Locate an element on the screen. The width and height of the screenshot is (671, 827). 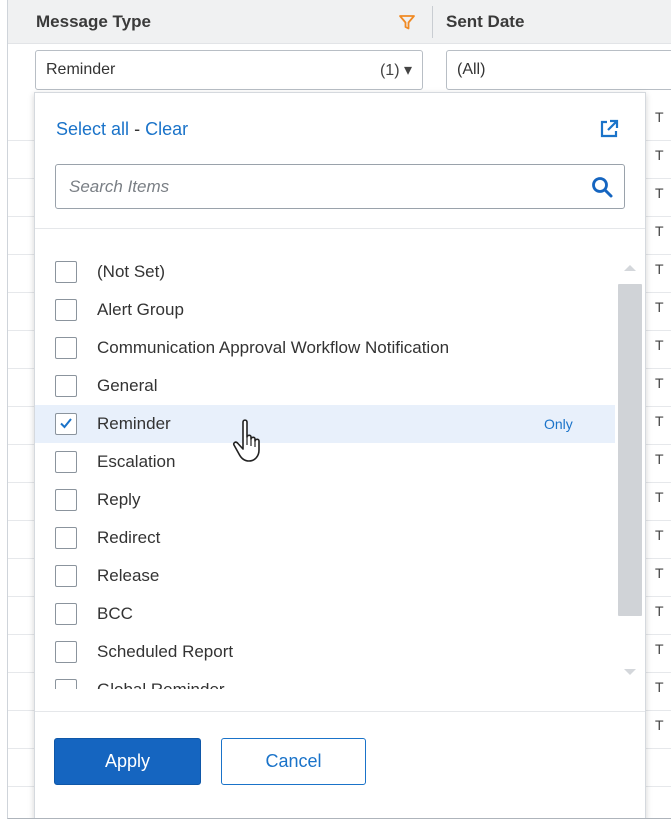
list-item-label: Release is located at coordinates (128, 575).